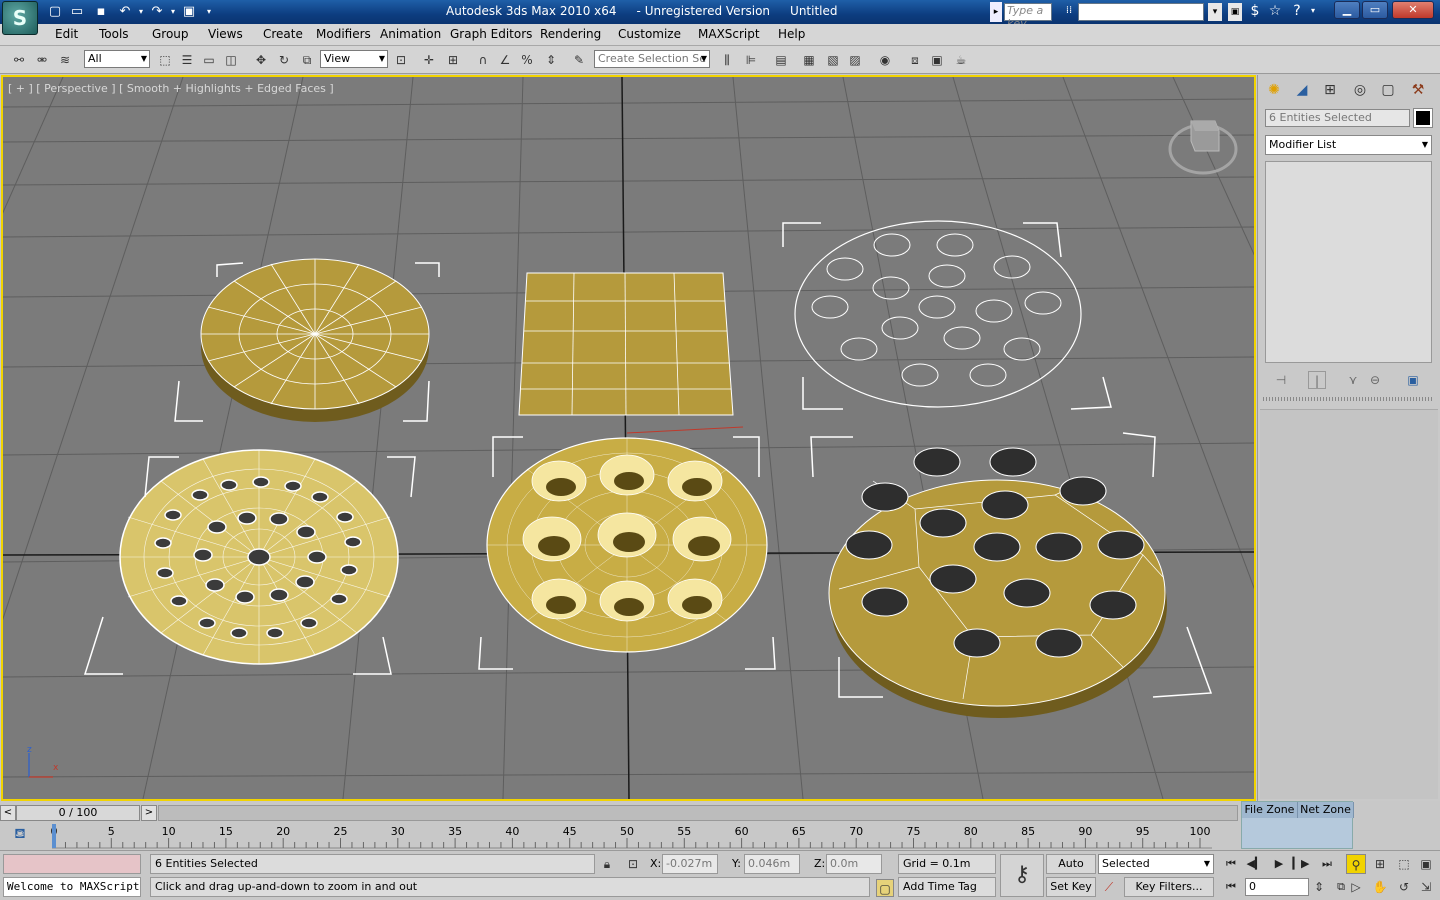 The height and width of the screenshot is (900, 1440). What do you see at coordinates (1275, 11) in the screenshot?
I see `favorites-star-icon: ☆` at bounding box center [1275, 11].